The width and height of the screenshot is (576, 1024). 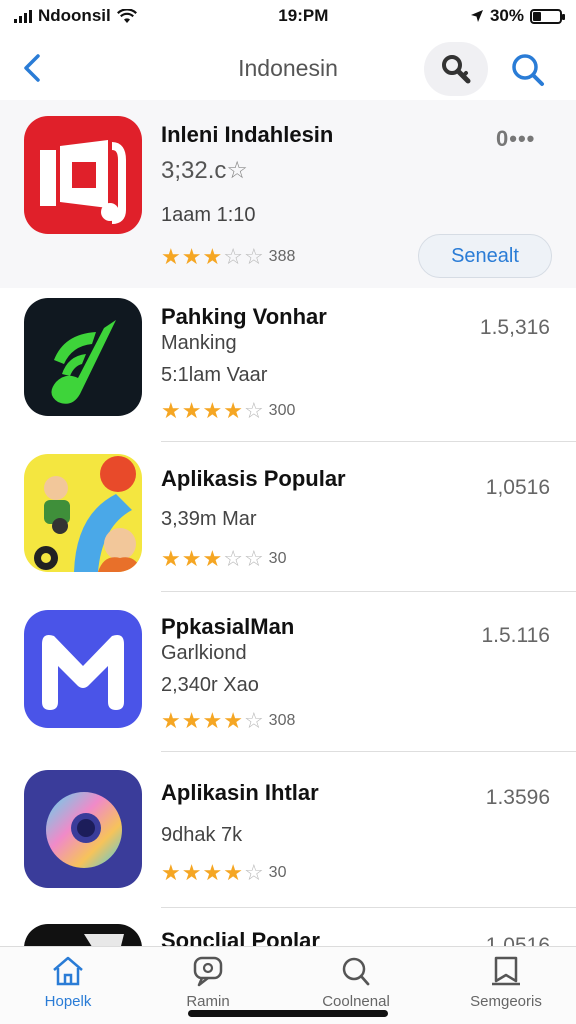 I want to click on more-button: 0•••, so click(x=515, y=139).